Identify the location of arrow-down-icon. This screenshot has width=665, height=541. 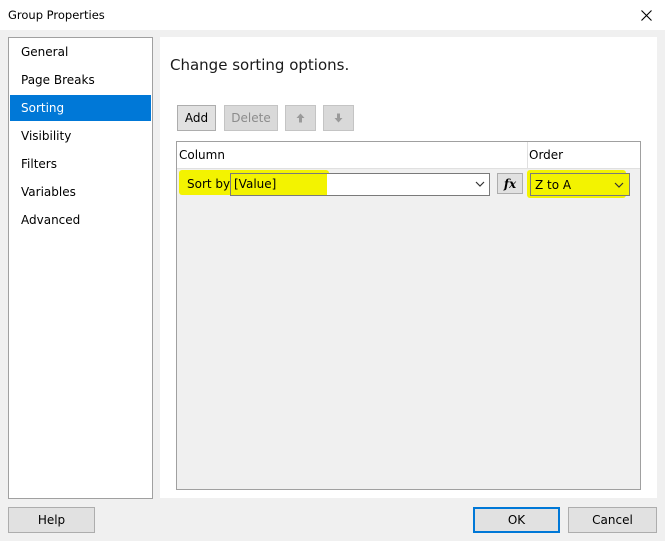
(338, 118).